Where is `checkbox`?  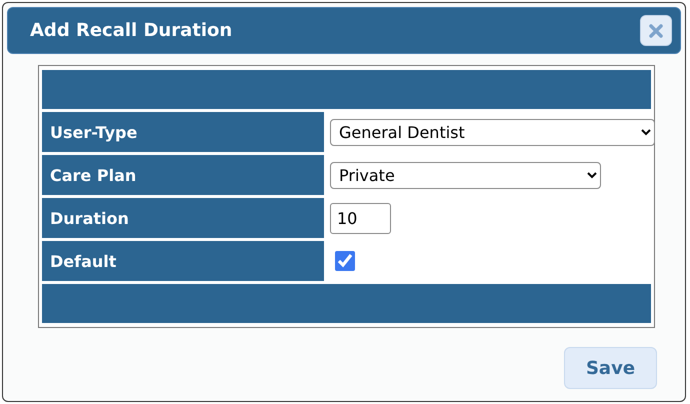
checkbox is located at coordinates (345, 261).